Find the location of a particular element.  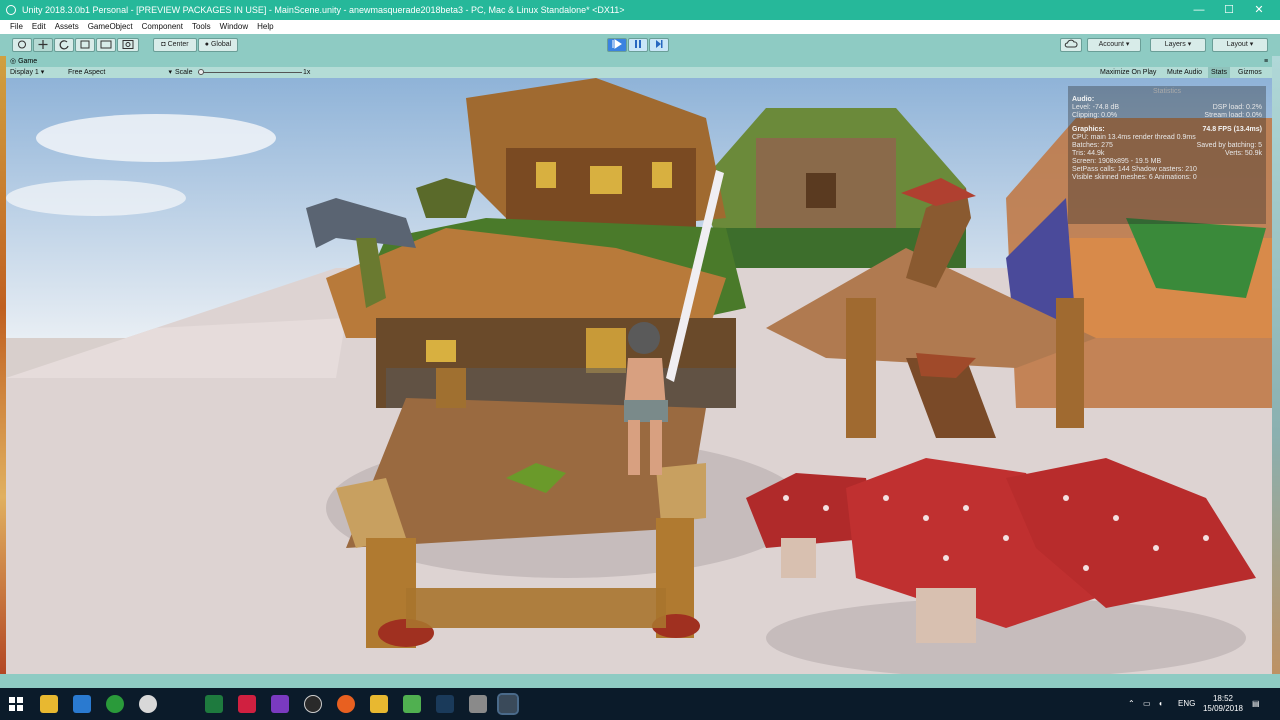

account-label: Account is located at coordinates (1111, 44).